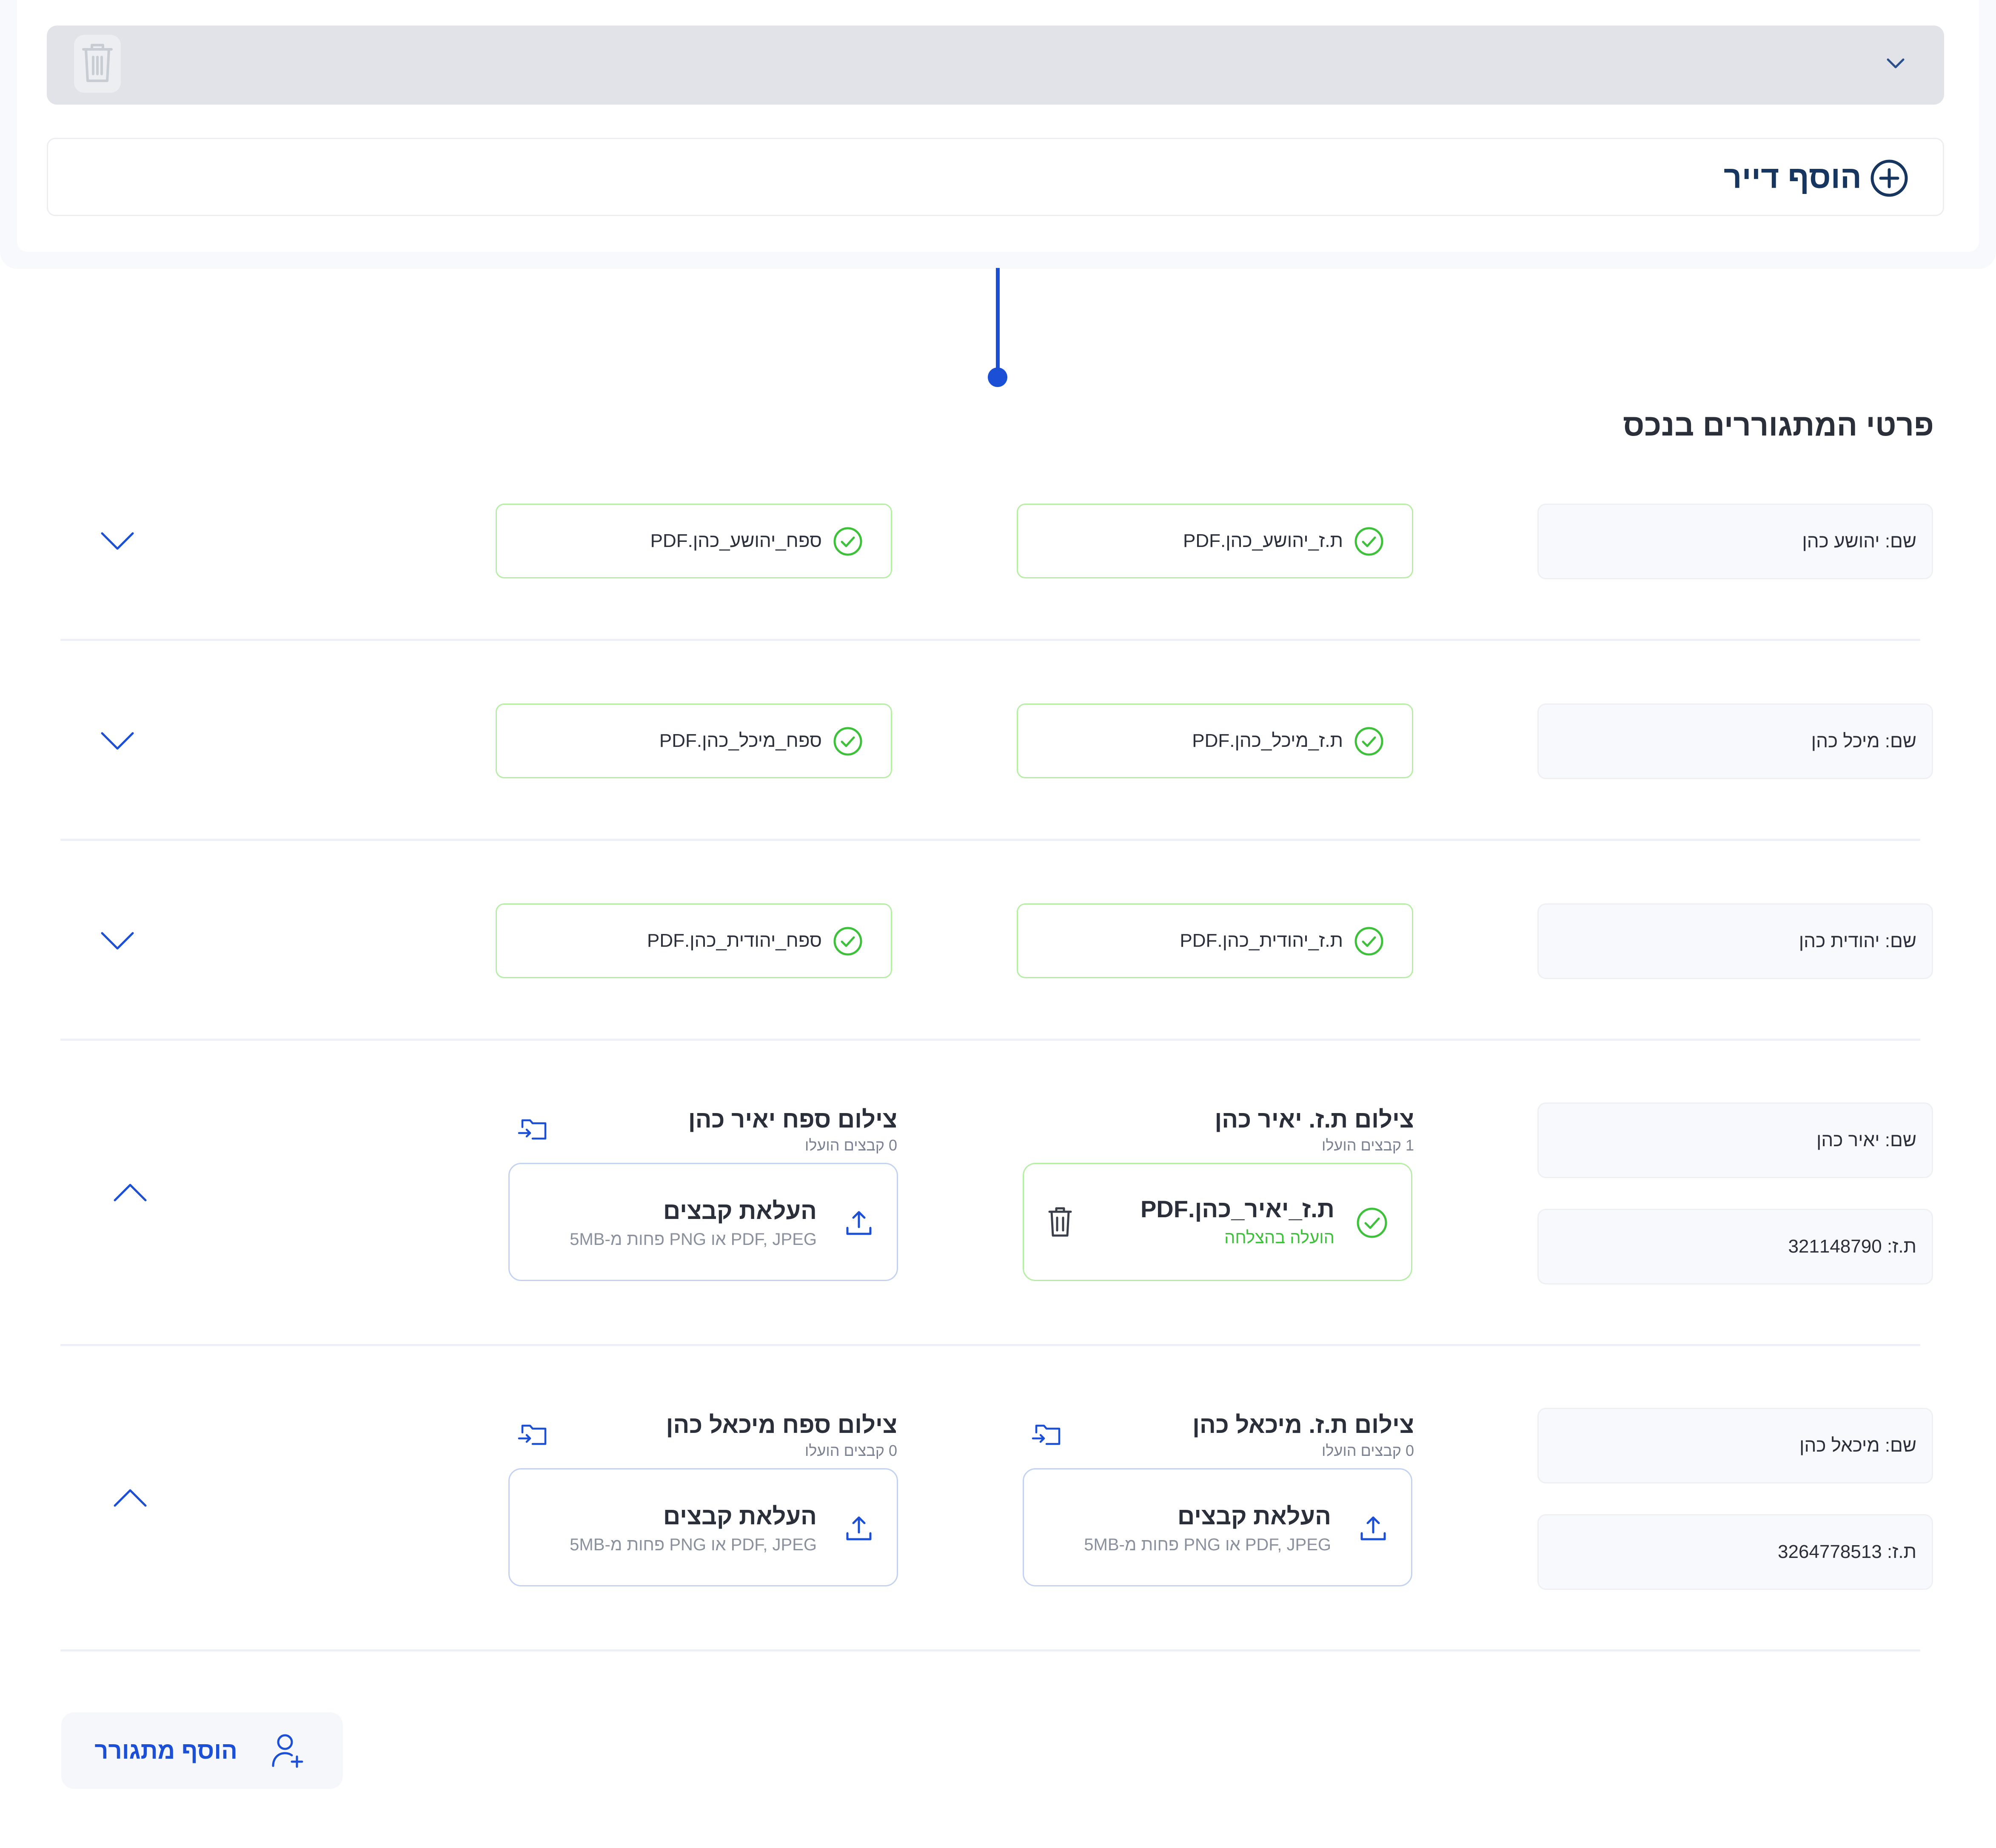 The height and width of the screenshot is (1848, 1996). Describe the element at coordinates (288, 1751) in the screenshot. I see `user-plus-icon` at that location.